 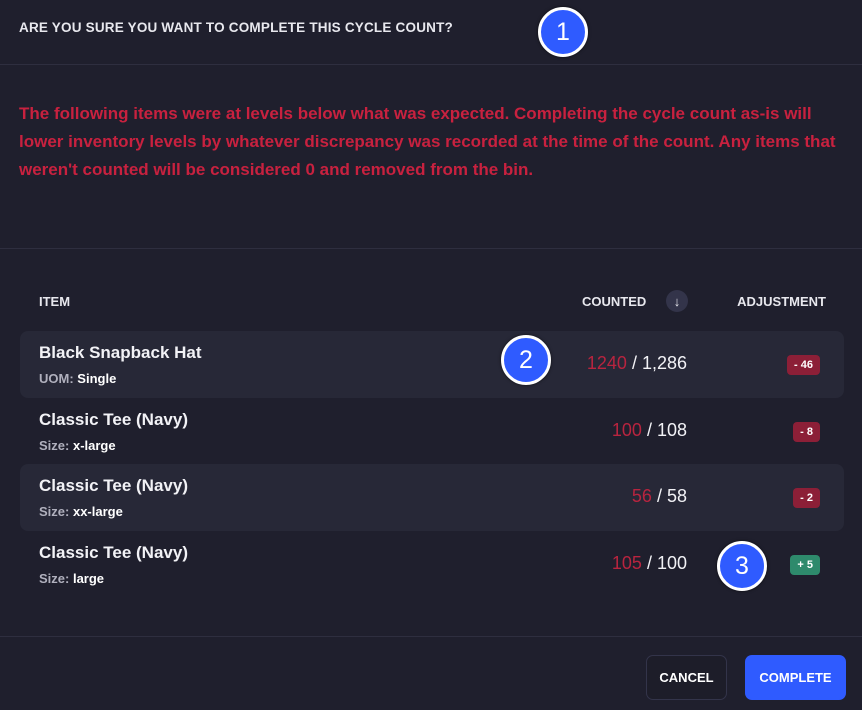 I want to click on expected-quantity: / 108, so click(x=666, y=429).